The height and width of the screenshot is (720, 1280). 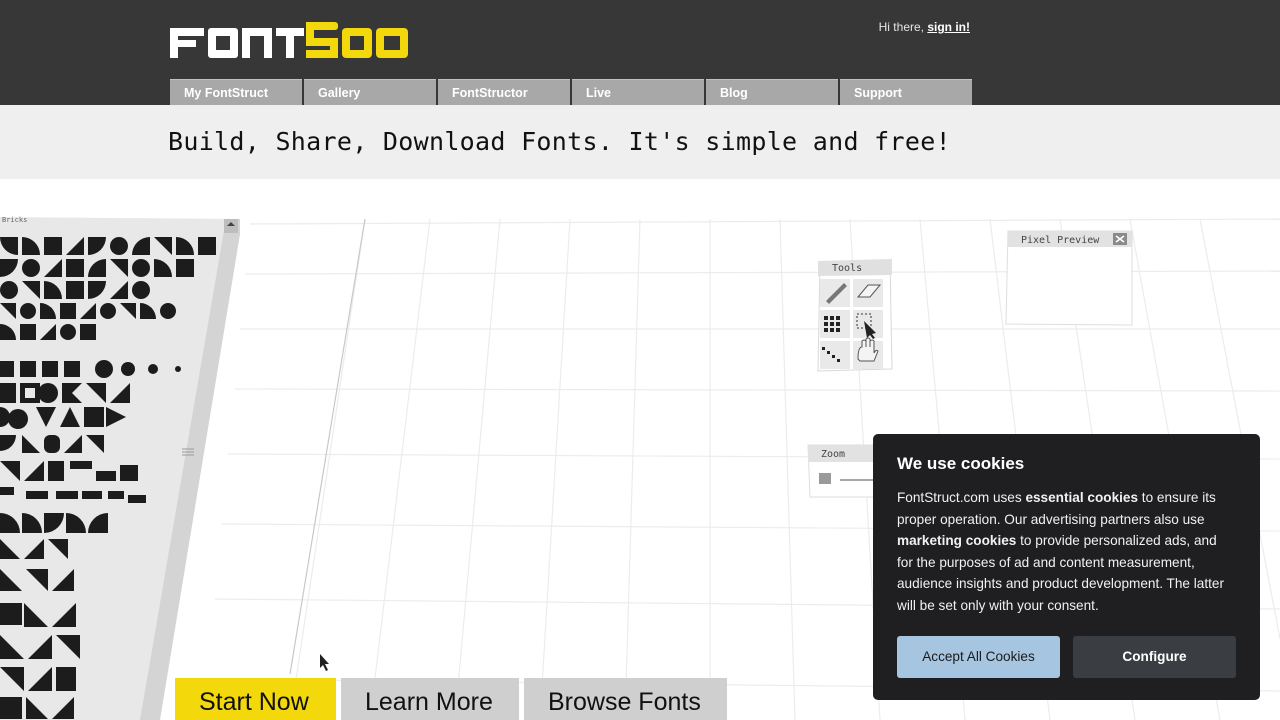 What do you see at coordinates (1154, 657) in the screenshot?
I see `configure-cookies-button: Configure` at bounding box center [1154, 657].